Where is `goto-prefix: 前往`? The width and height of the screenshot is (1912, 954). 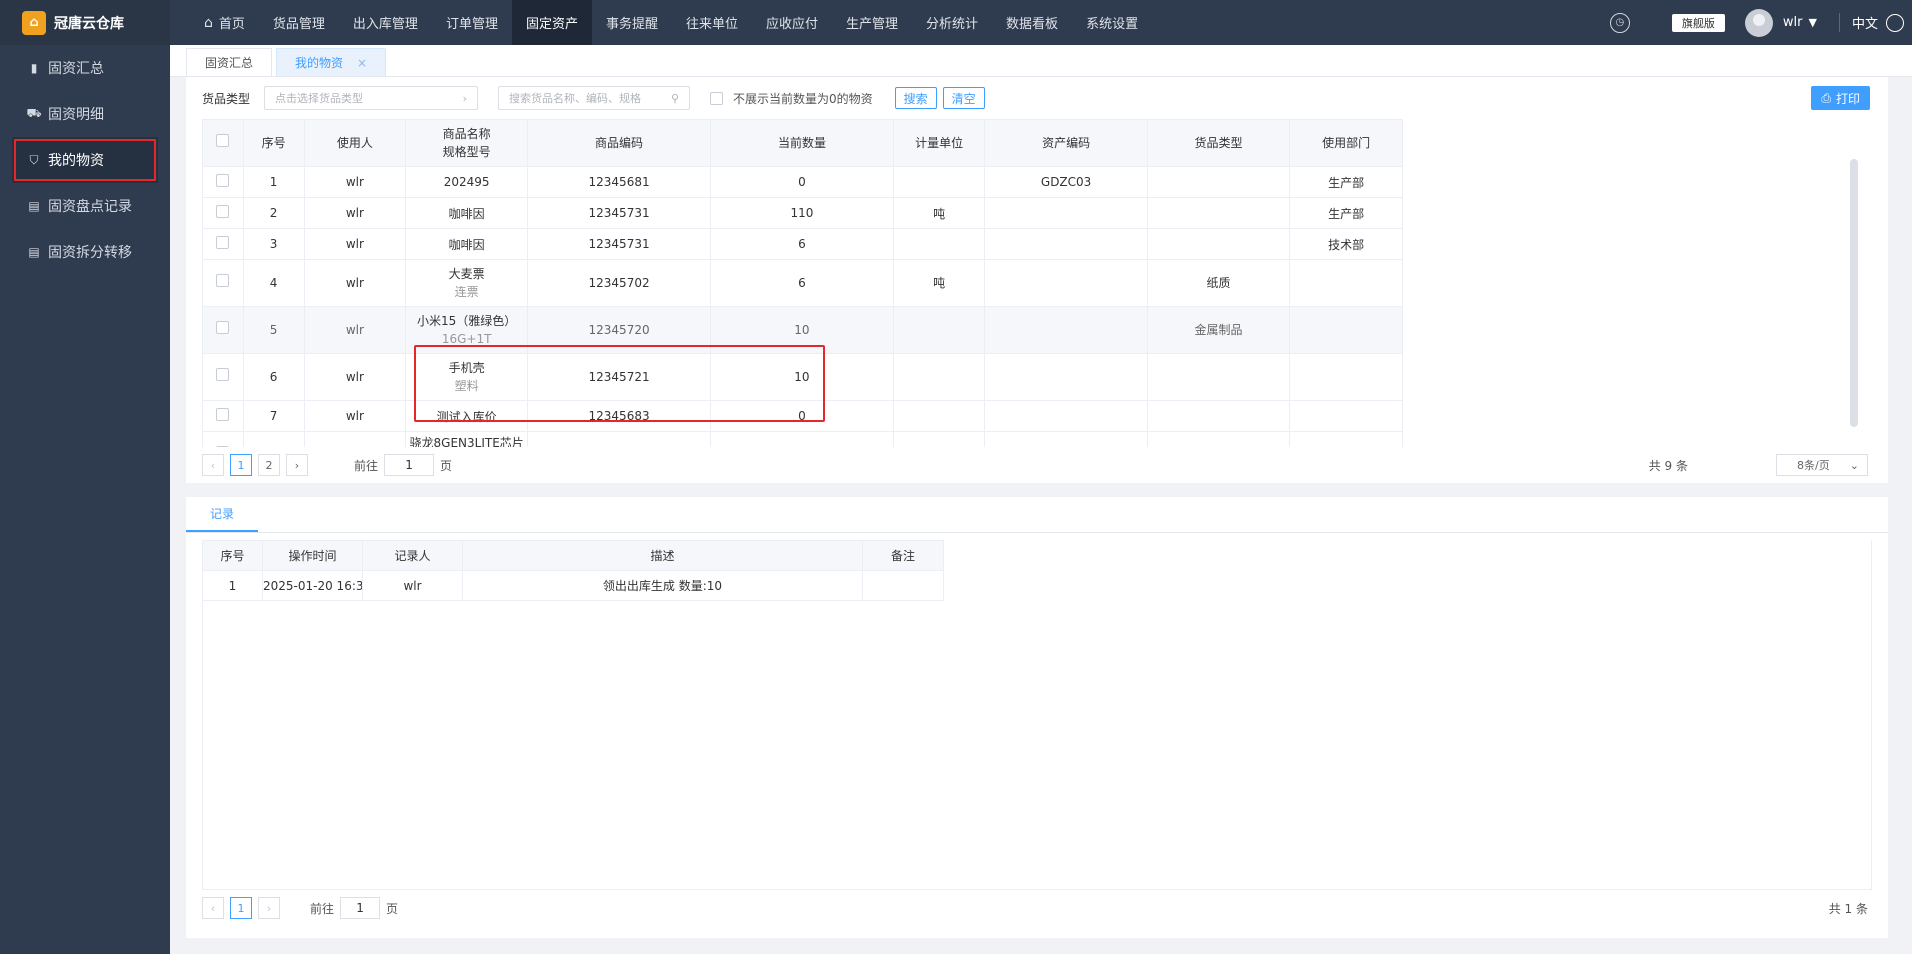 goto-prefix: 前往 is located at coordinates (322, 908).